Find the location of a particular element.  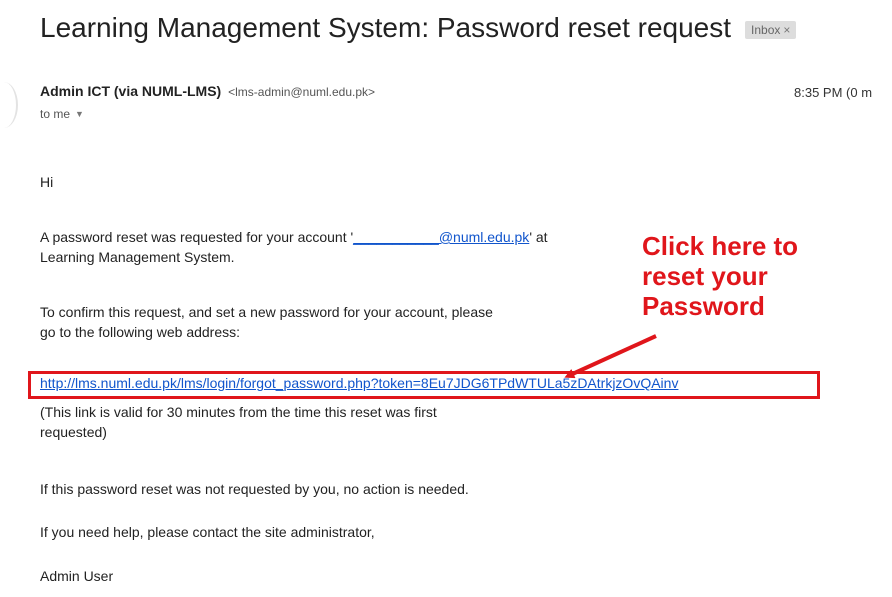

inbox-label-text: Inbox is located at coordinates (766, 30).